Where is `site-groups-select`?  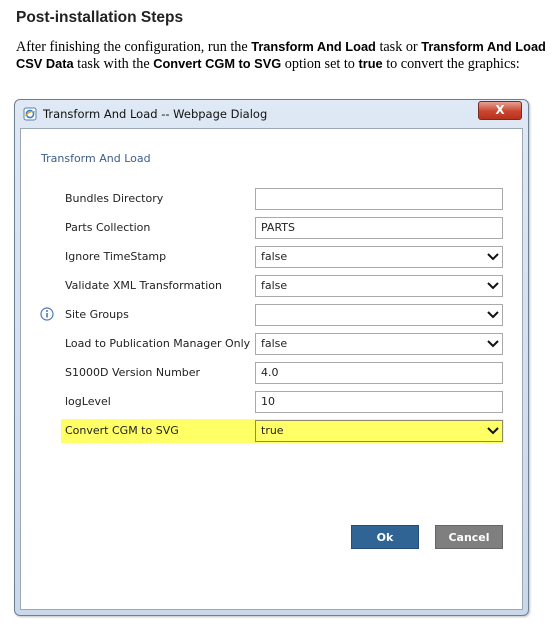 site-groups-select is located at coordinates (379, 315).